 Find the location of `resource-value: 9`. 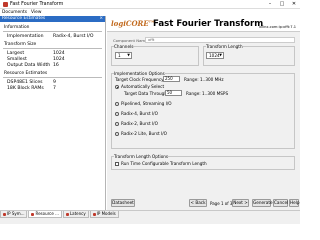

resource-value: 9 is located at coordinates (54, 82).